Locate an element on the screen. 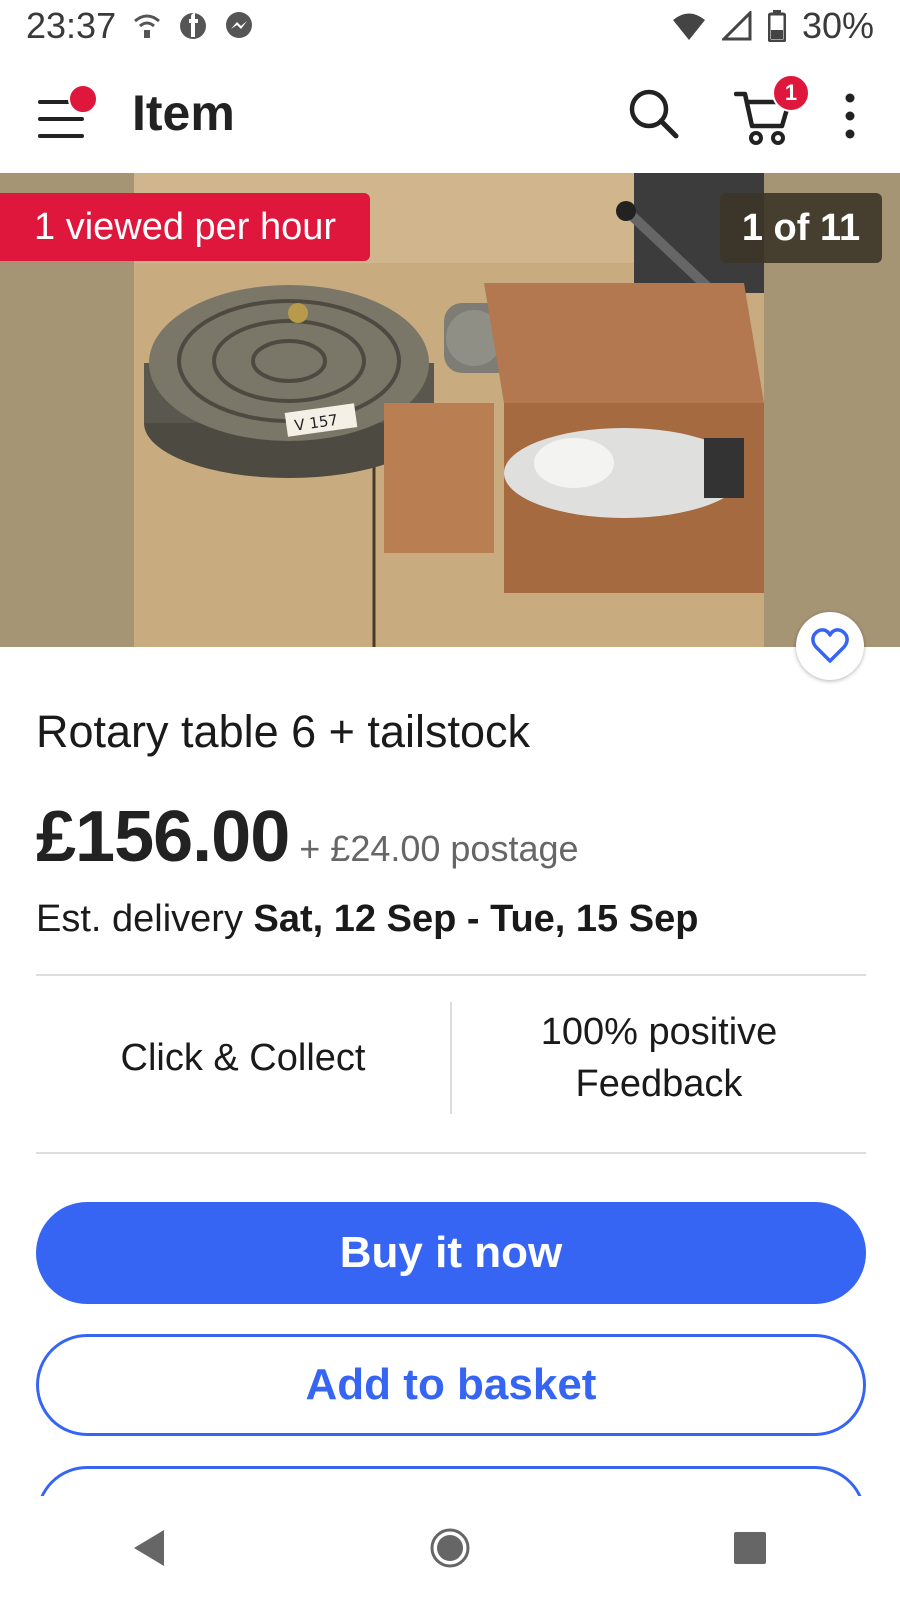  menu-button is located at coordinates (67, 115).